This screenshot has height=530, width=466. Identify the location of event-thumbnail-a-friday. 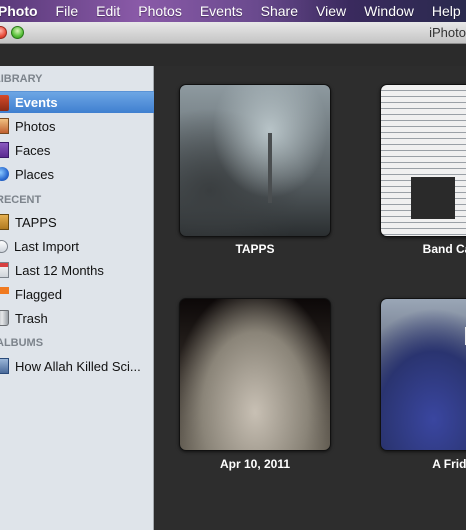
(423, 374).